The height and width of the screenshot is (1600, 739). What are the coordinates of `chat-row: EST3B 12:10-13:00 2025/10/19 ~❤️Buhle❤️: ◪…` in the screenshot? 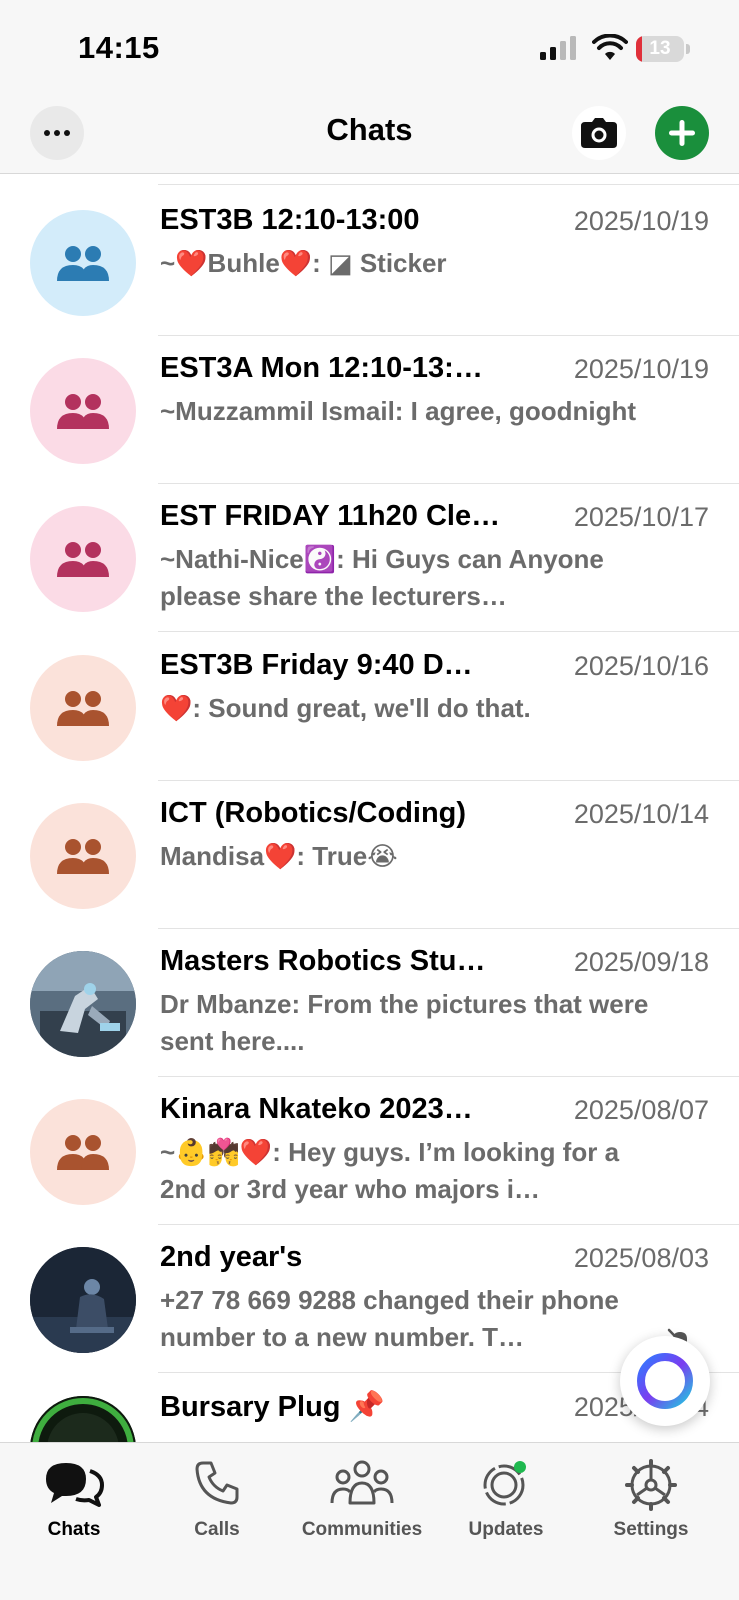 It's located at (369, 260).